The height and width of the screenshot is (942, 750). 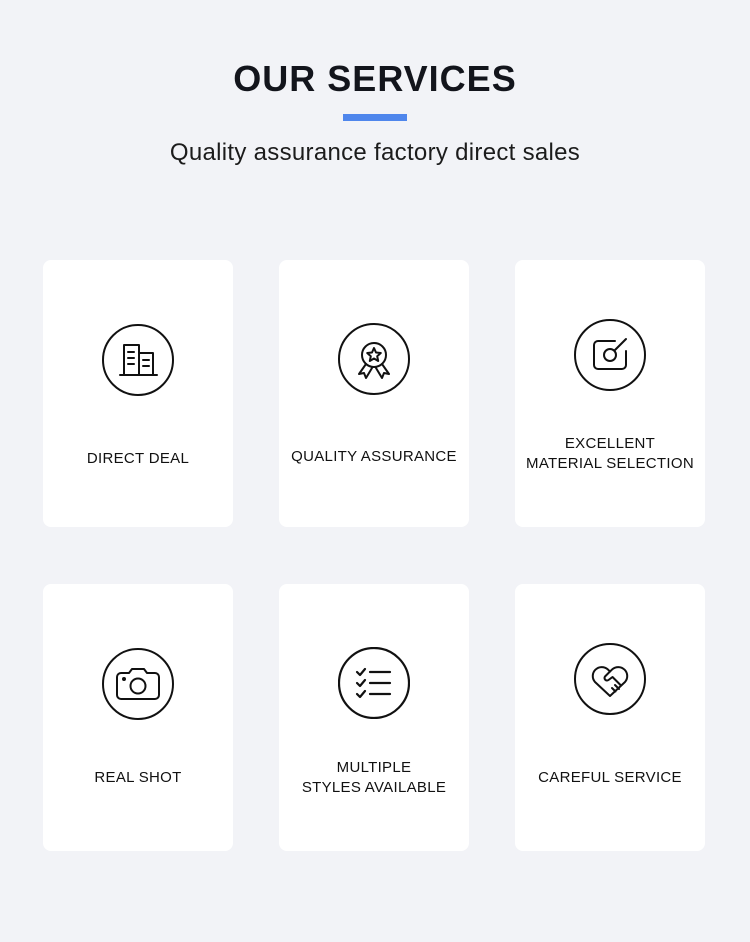 I want to click on heart-handshake-icon, so click(x=610, y=679).